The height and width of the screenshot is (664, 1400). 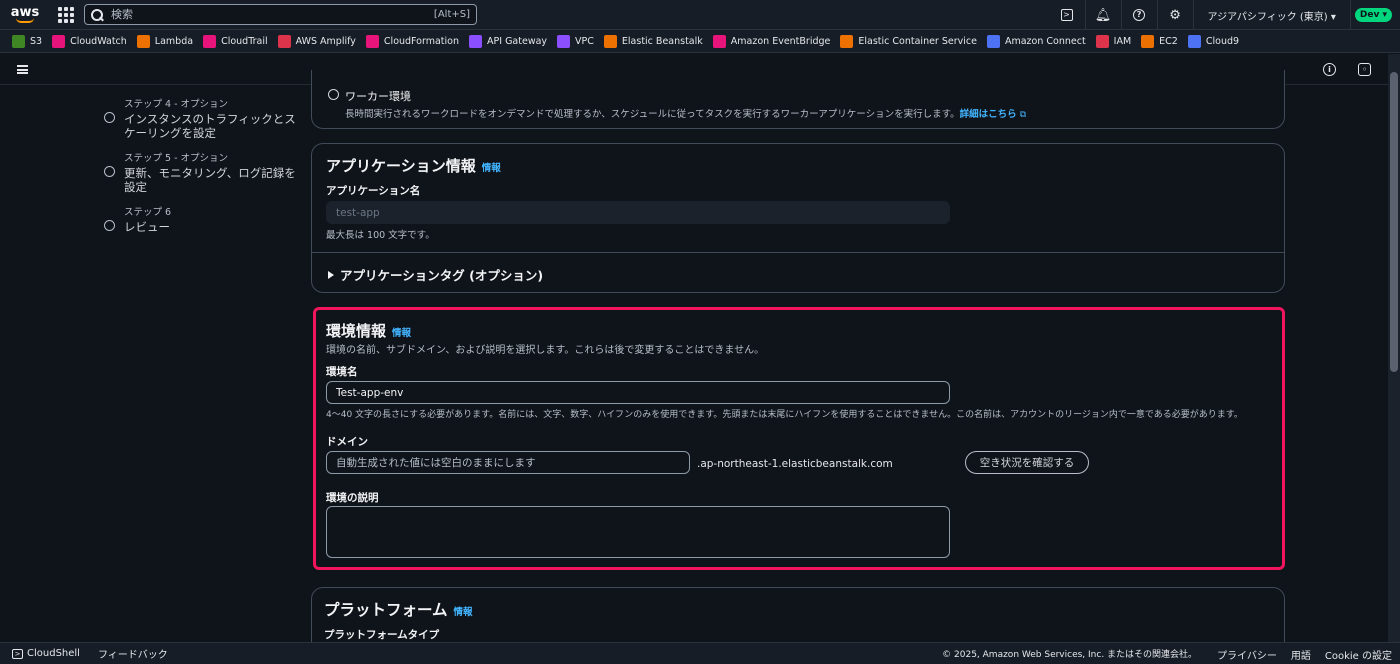 I want to click on menu-hamburger-icon, so click(x=22, y=69).